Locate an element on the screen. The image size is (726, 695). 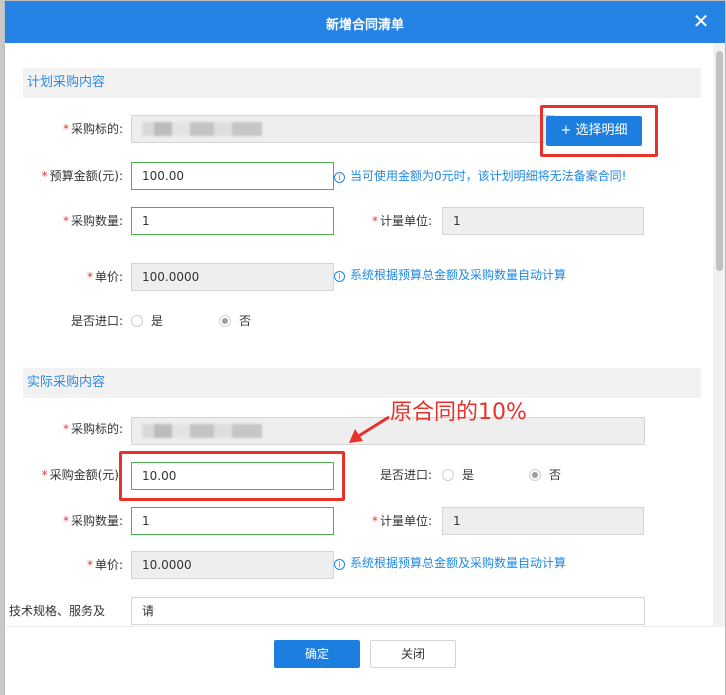
planned-target-label: * 采购标的: is located at coordinates (92, 129).